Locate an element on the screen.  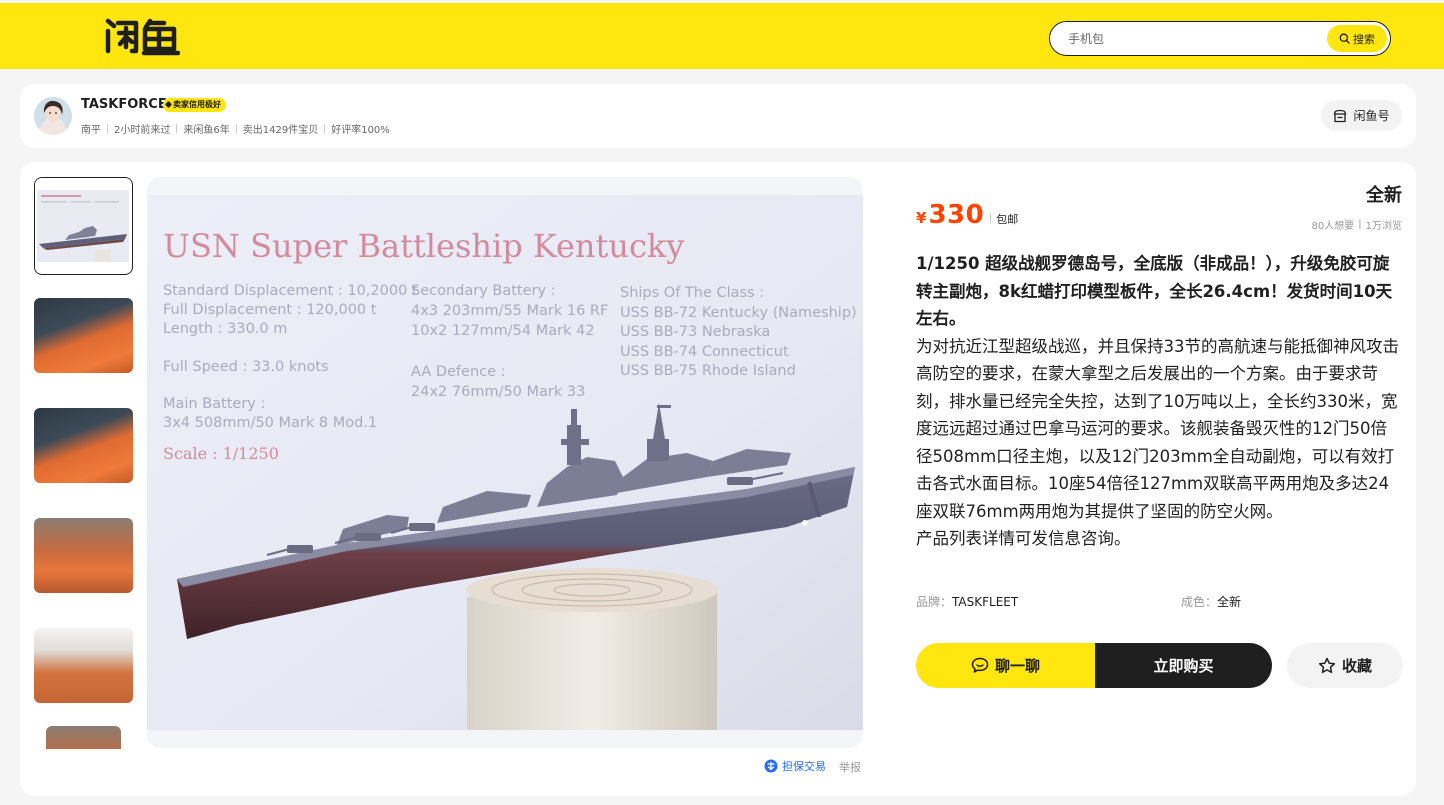
photo-spec-line: Full Displacement : 120,000 t is located at coordinates (270, 310).